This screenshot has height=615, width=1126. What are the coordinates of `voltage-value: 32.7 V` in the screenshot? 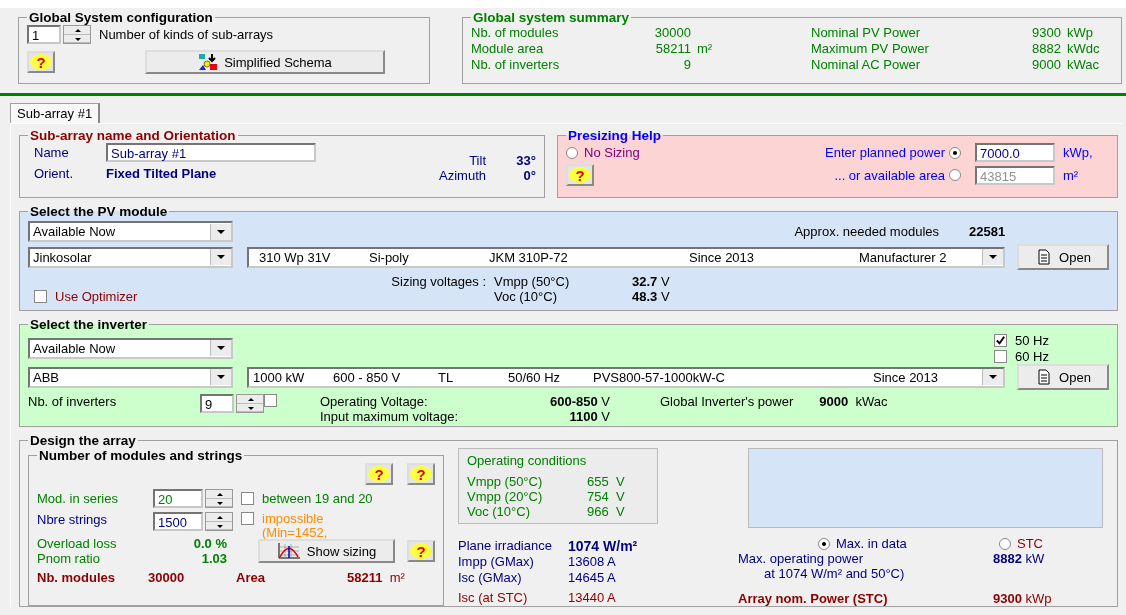 It's located at (651, 281).